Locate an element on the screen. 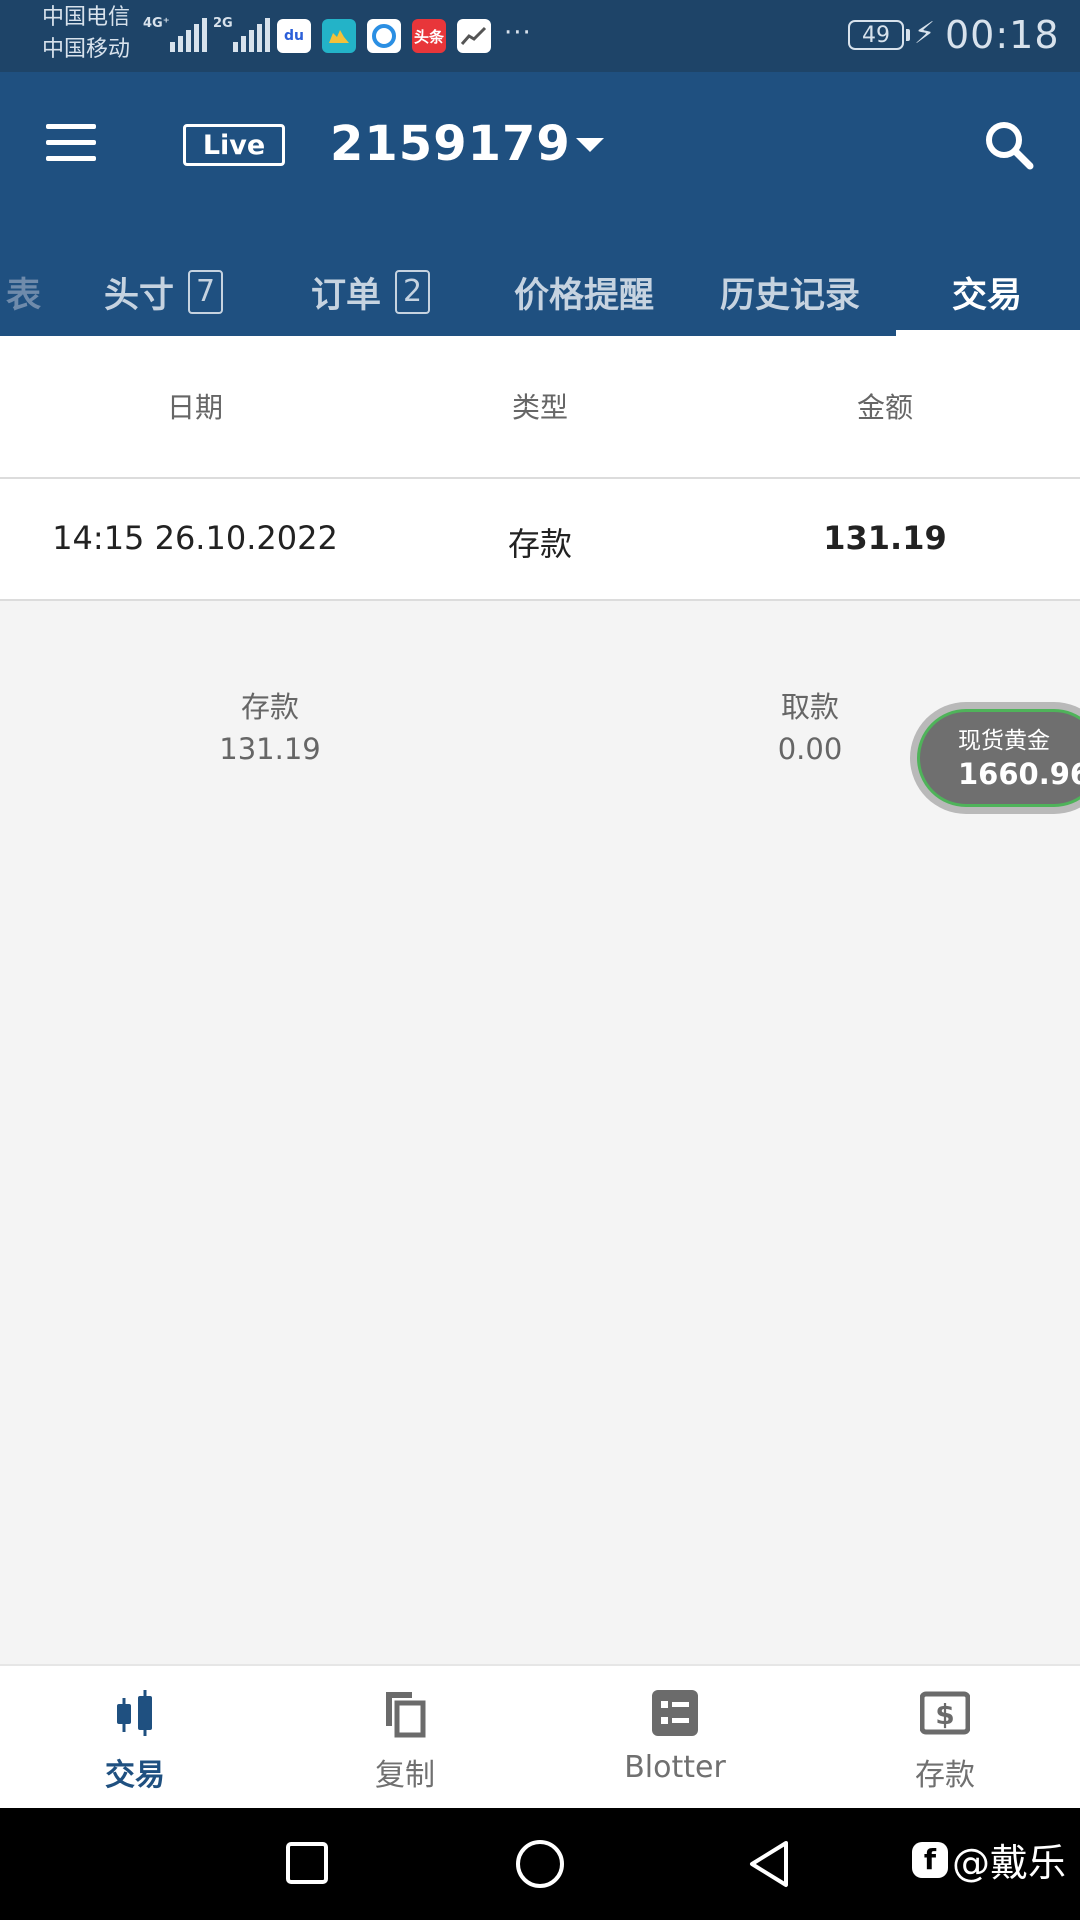 The height and width of the screenshot is (1920, 1080). battery-icon: 49 is located at coordinates (876, 35).